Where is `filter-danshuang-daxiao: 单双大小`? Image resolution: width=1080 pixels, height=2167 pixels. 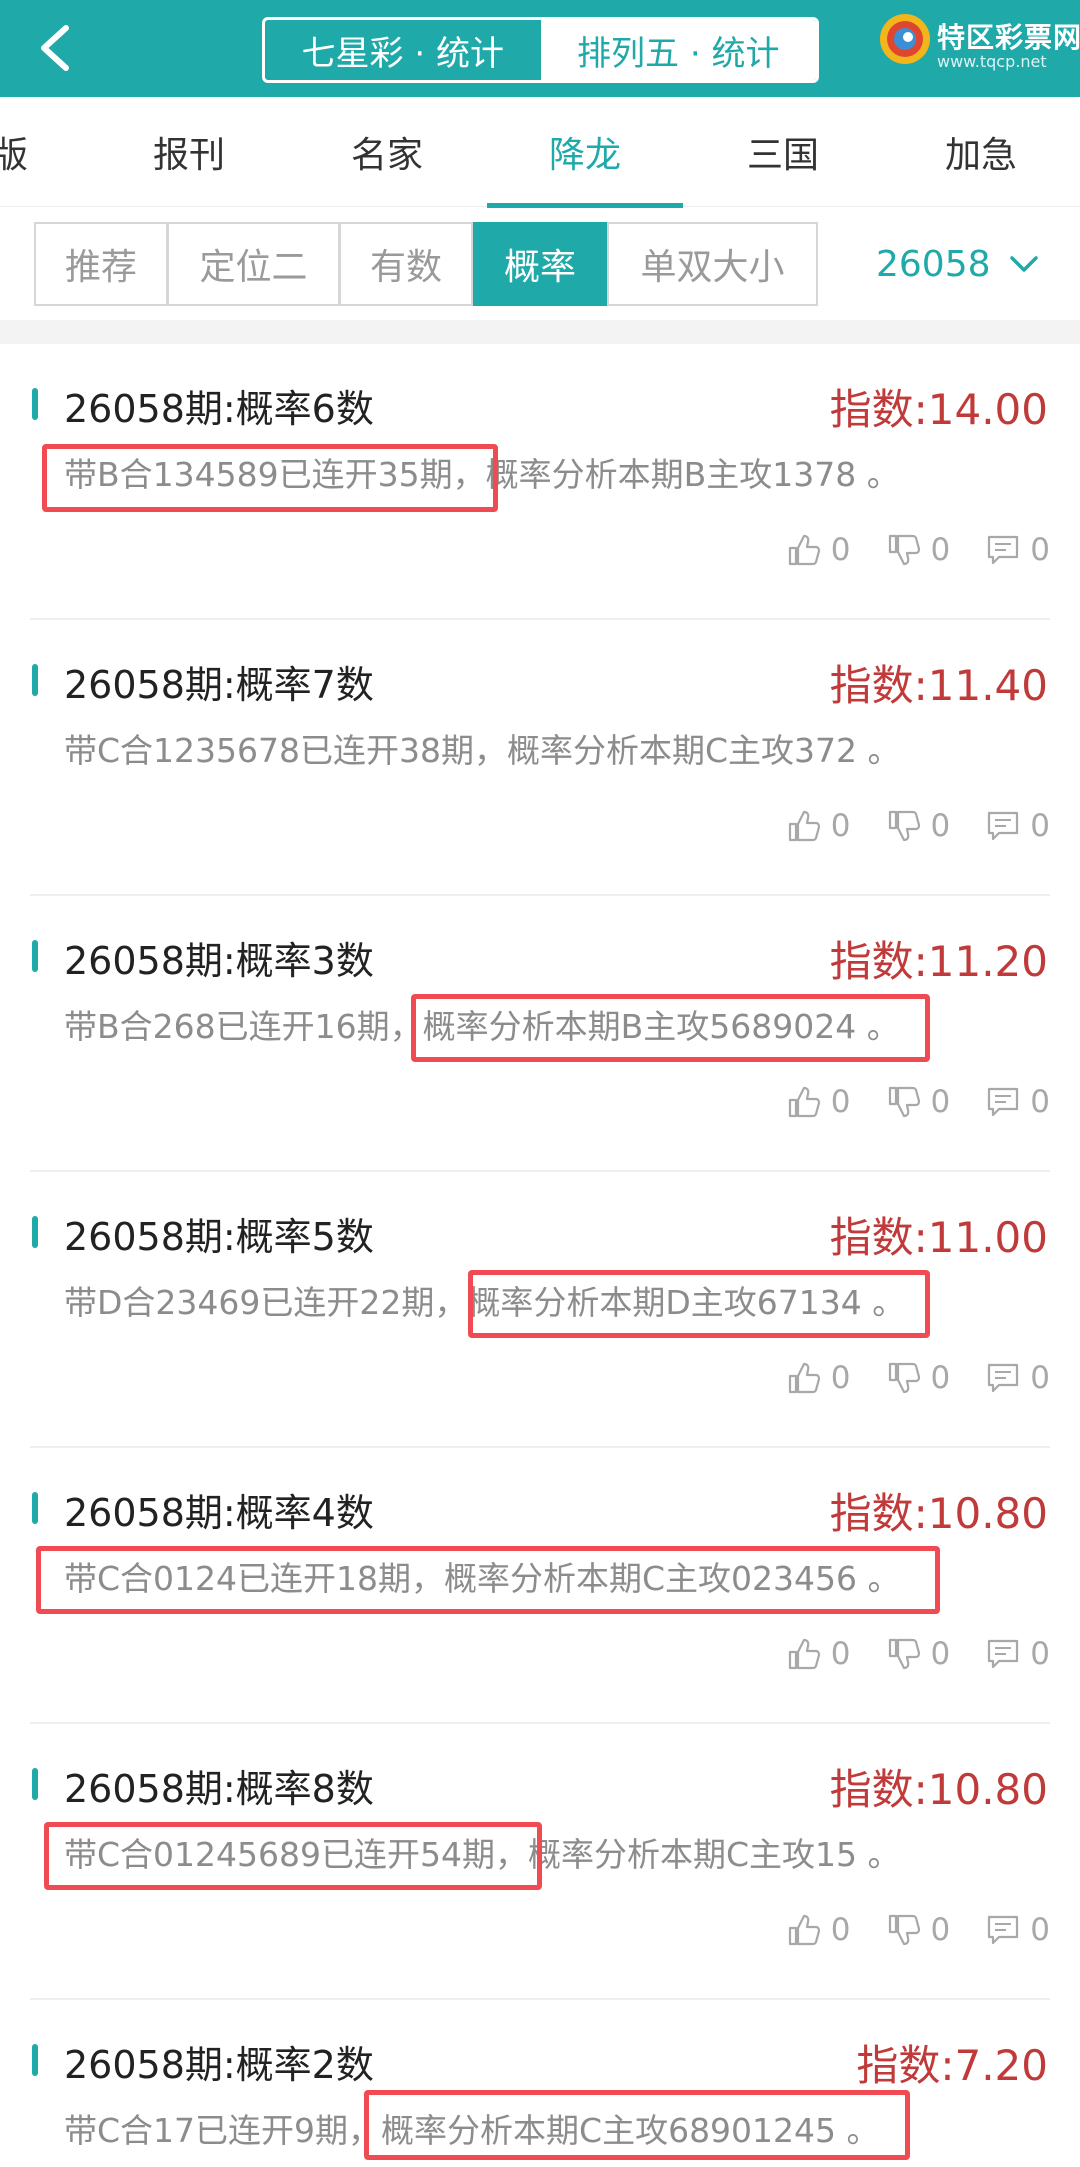 filter-danshuang-daxiao: 单双大小 is located at coordinates (712, 264).